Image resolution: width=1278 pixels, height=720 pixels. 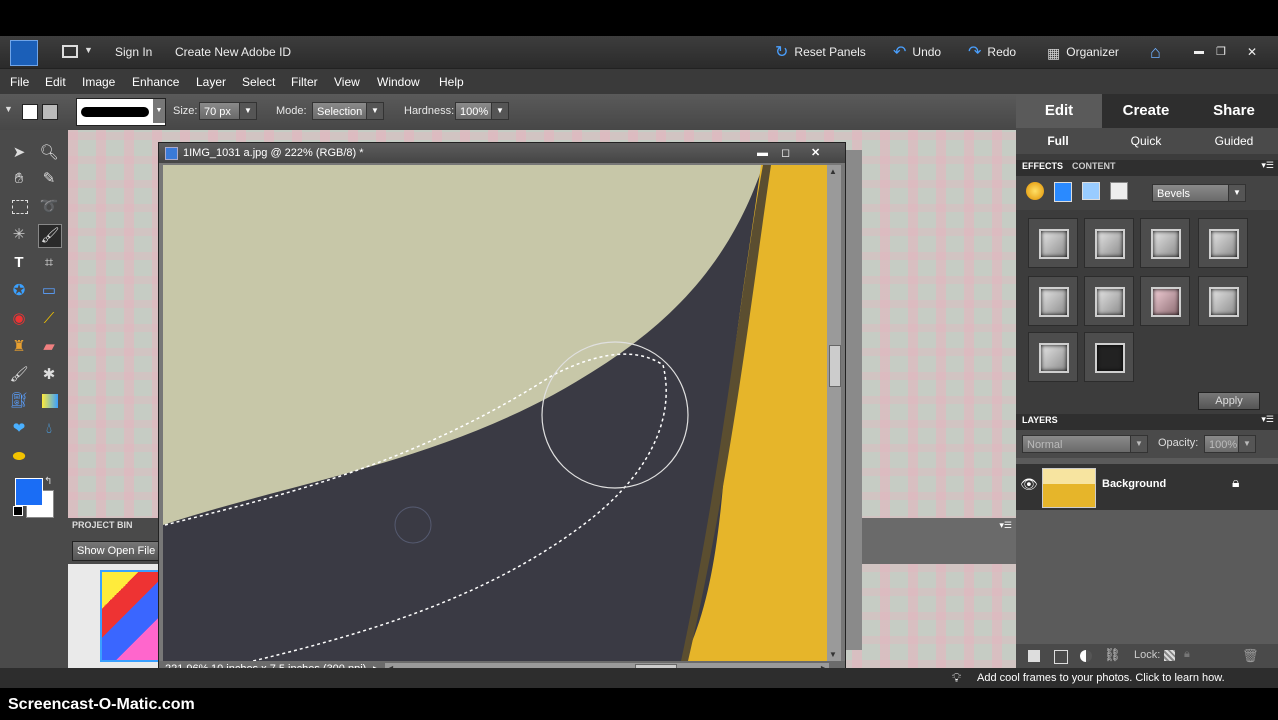 What do you see at coordinates (1250, 656) in the screenshot?
I see `trash-icon: 🗑︎` at bounding box center [1250, 656].